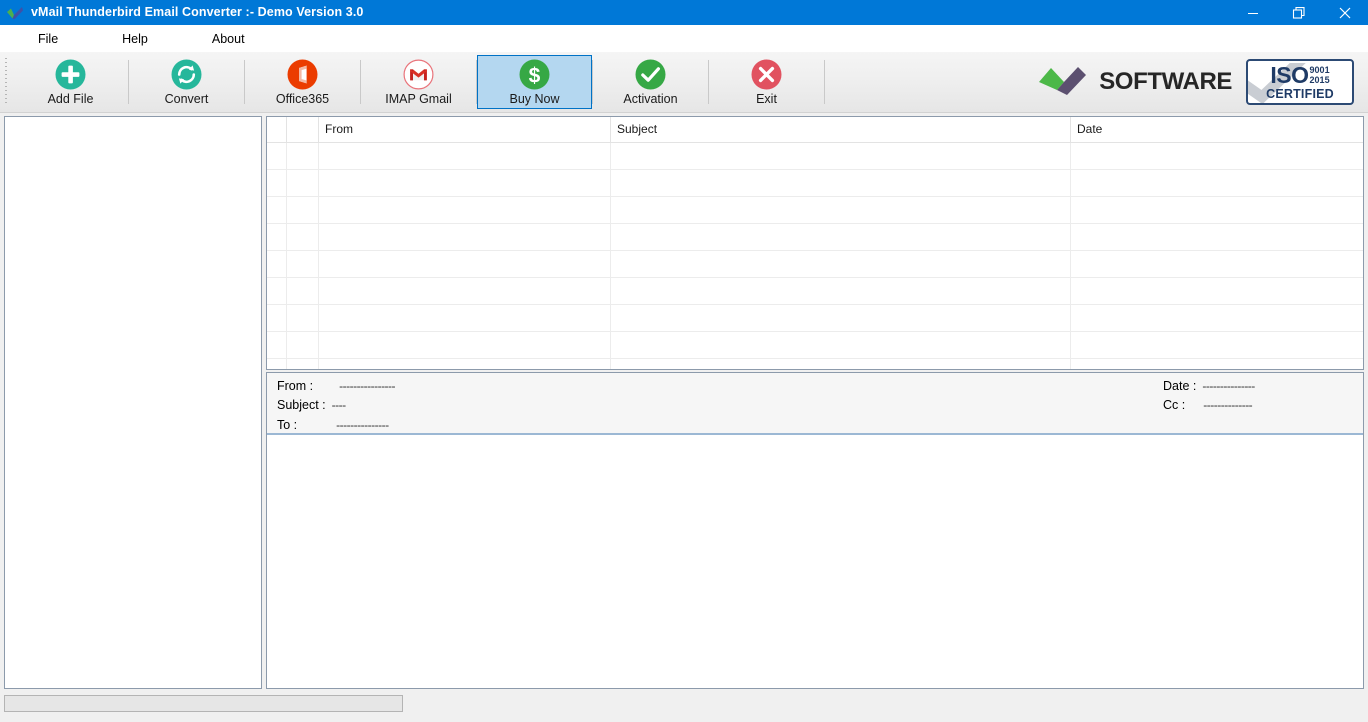 The width and height of the screenshot is (1368, 722). Describe the element at coordinates (277, 129) in the screenshot. I see `column-header-select` at that location.